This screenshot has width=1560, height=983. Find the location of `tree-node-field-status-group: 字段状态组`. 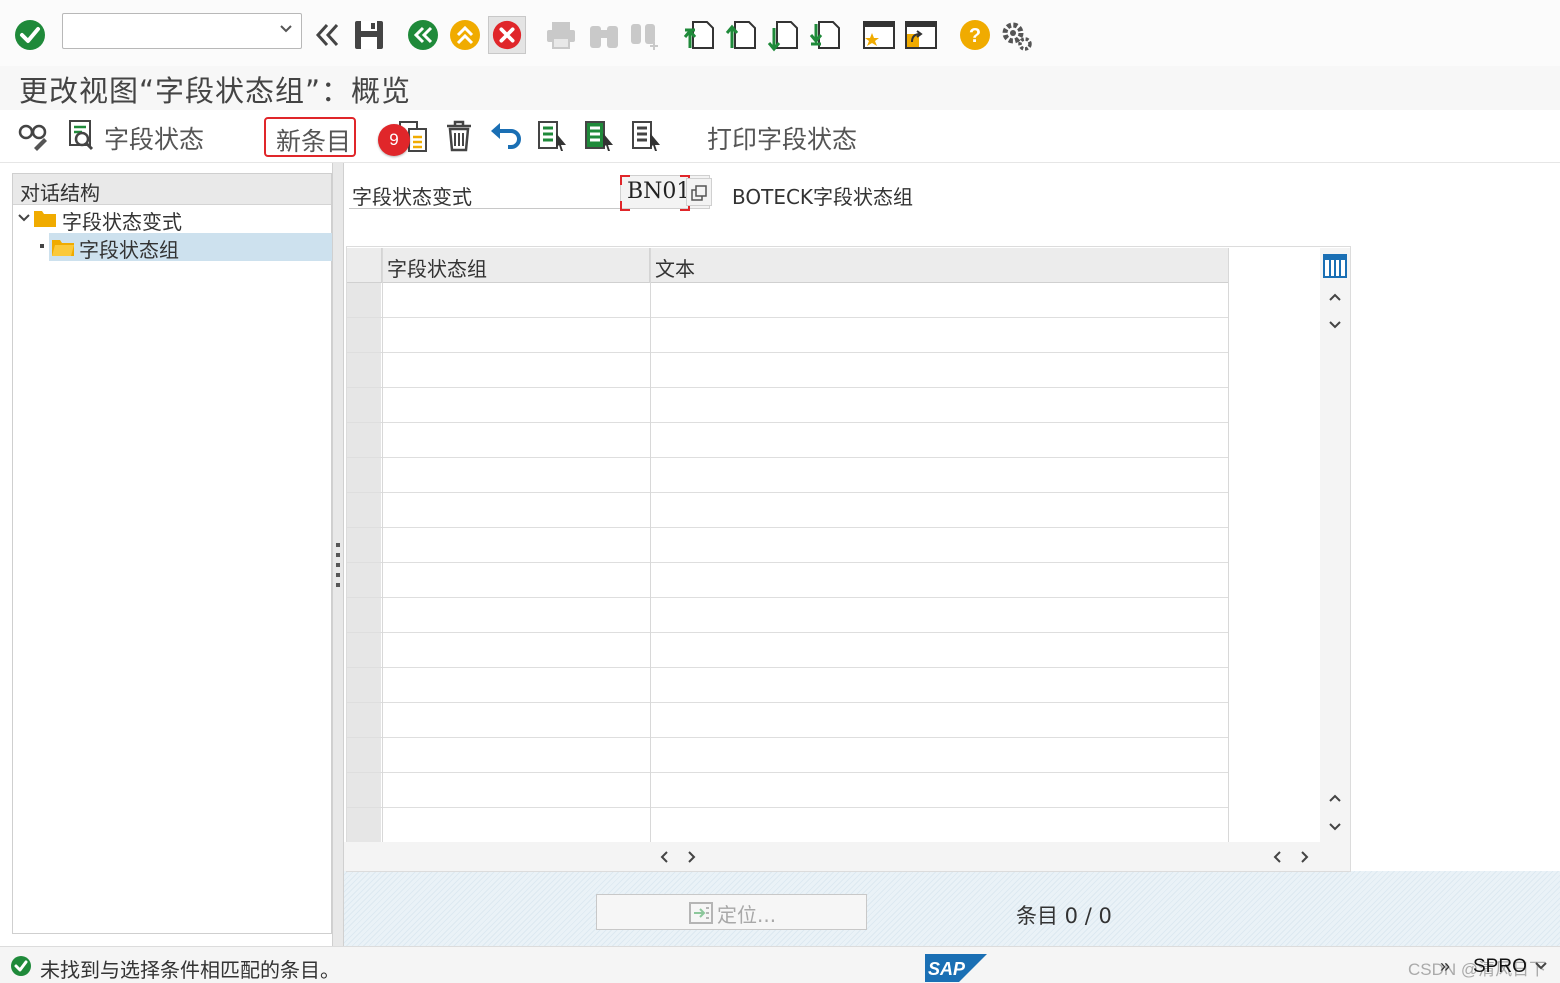

tree-node-field-status-group: 字段状态组 is located at coordinates (129, 248).